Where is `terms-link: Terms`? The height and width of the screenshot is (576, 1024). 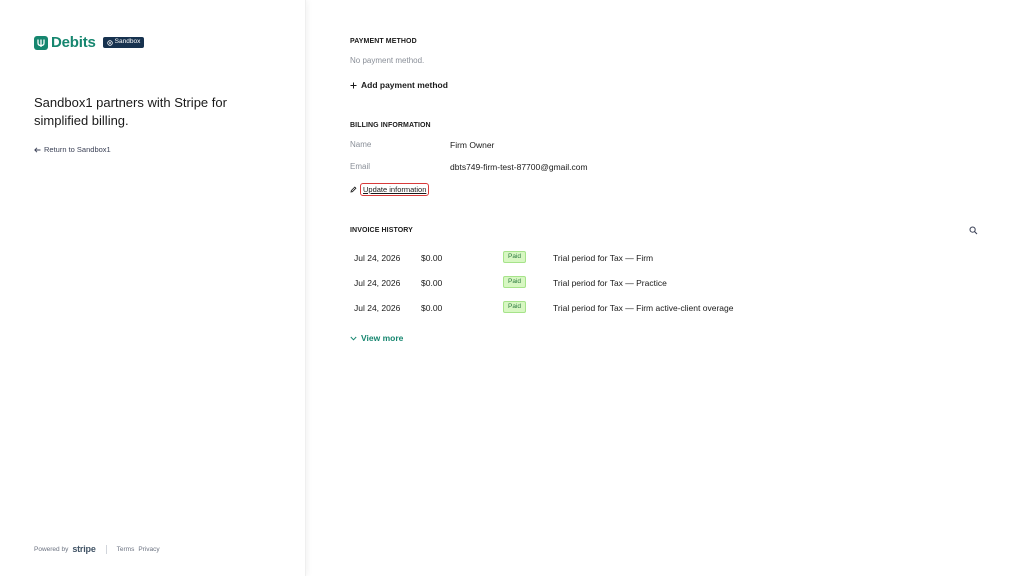 terms-link: Terms is located at coordinates (126, 549).